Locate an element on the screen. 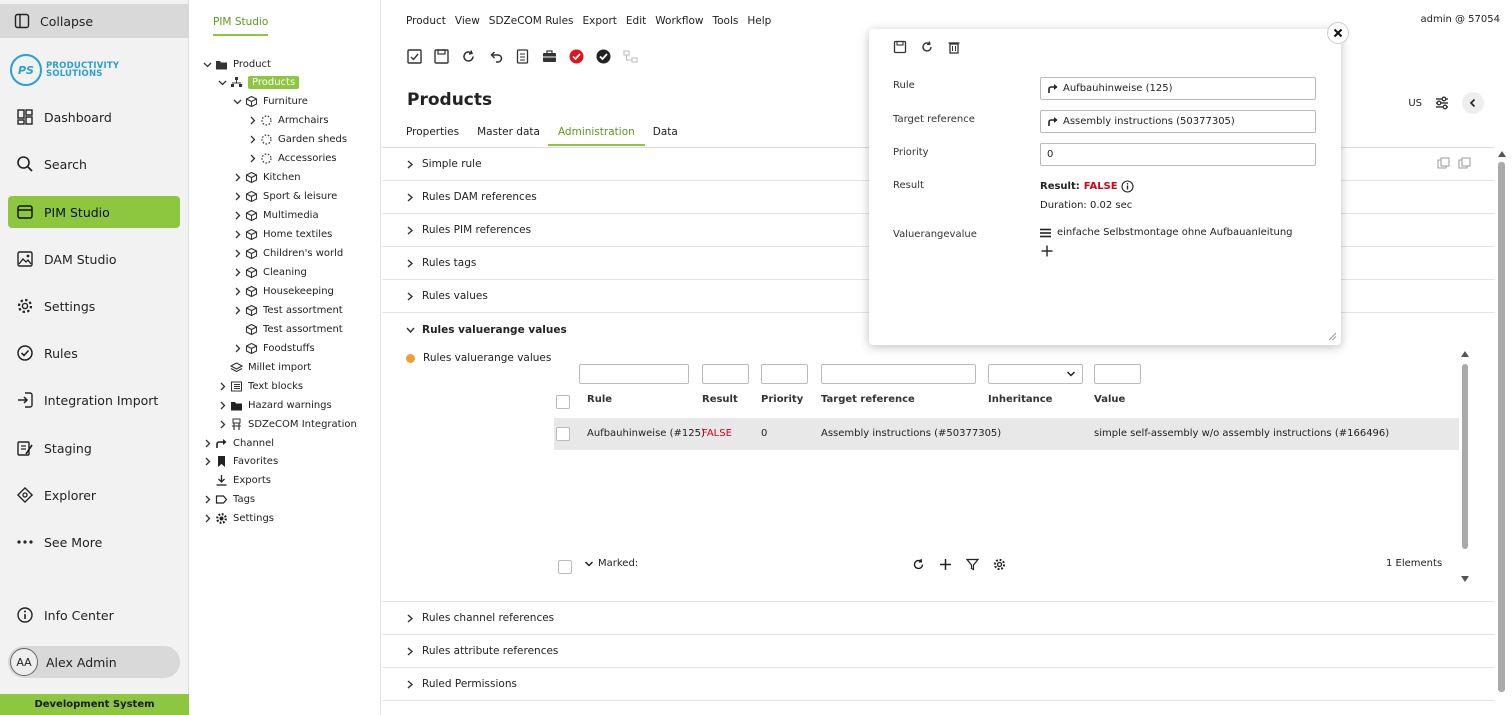 The height and width of the screenshot is (715, 1512). tree-node: Channel is located at coordinates (237, 443).